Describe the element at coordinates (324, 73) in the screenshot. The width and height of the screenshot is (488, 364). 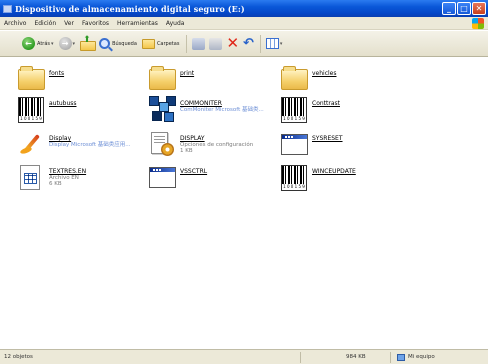
I see `file-name: vehicles` at that location.